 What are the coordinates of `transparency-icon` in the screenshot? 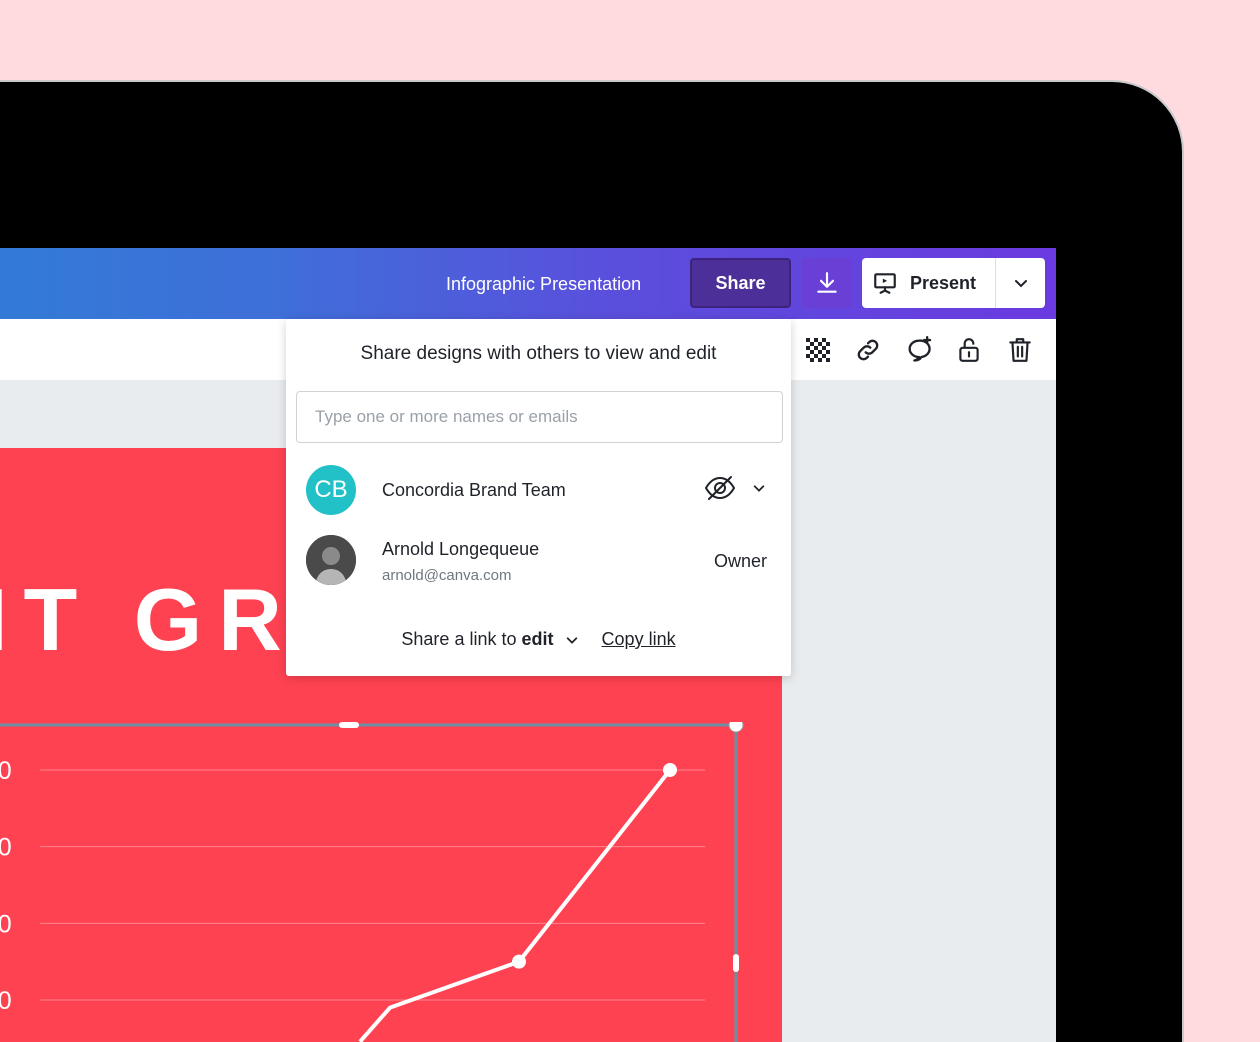 It's located at (818, 350).